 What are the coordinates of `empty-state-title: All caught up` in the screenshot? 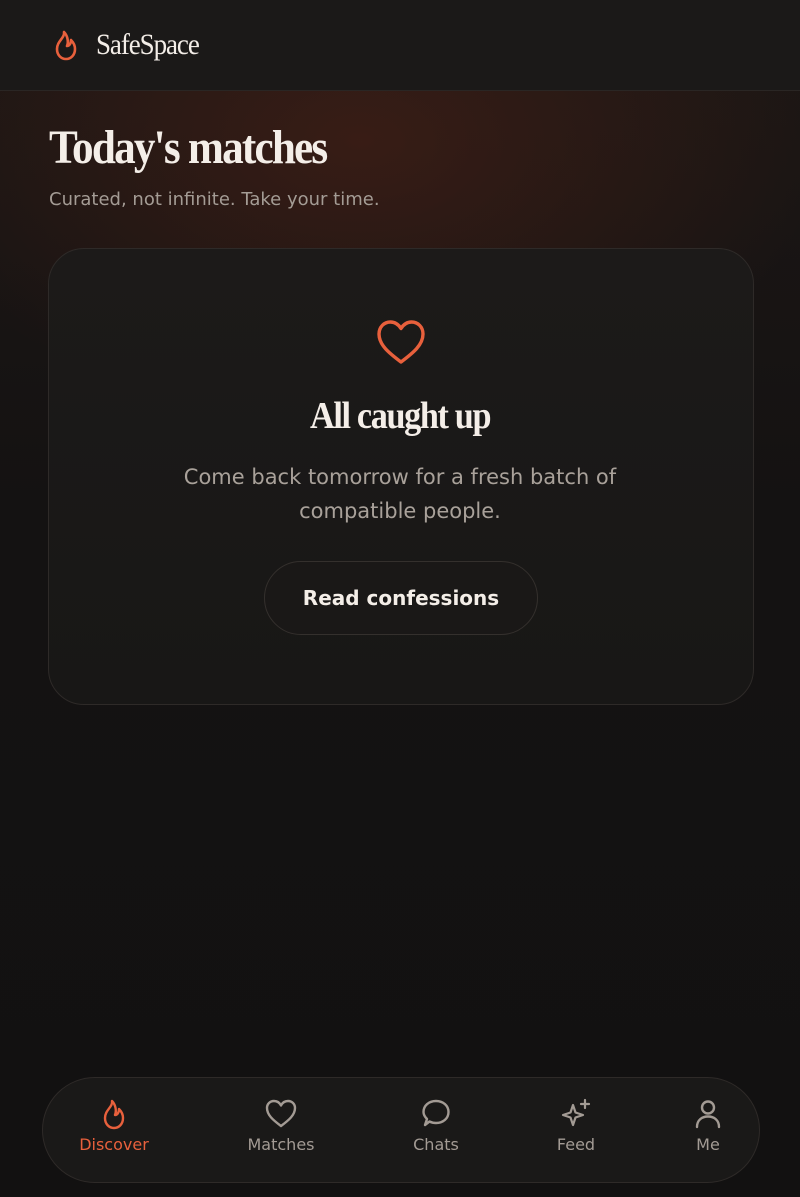 It's located at (400, 416).